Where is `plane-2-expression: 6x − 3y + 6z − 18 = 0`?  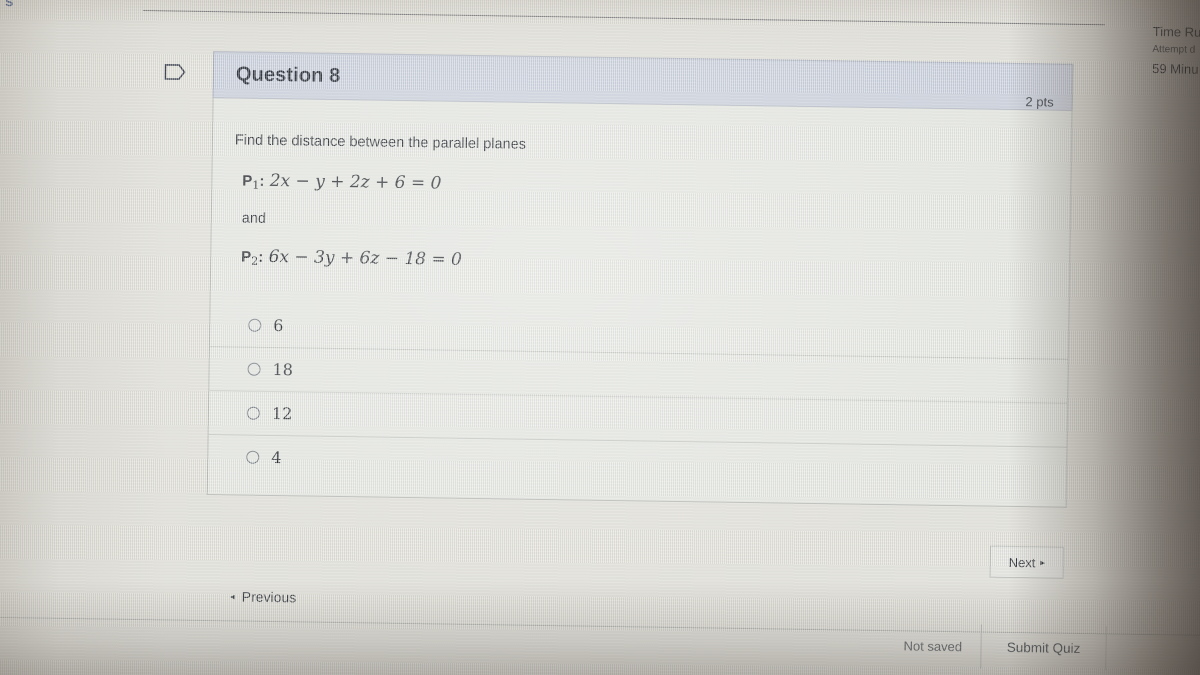
plane-2-expression: 6x − 3y + 6z − 18 = 0 is located at coordinates (365, 258).